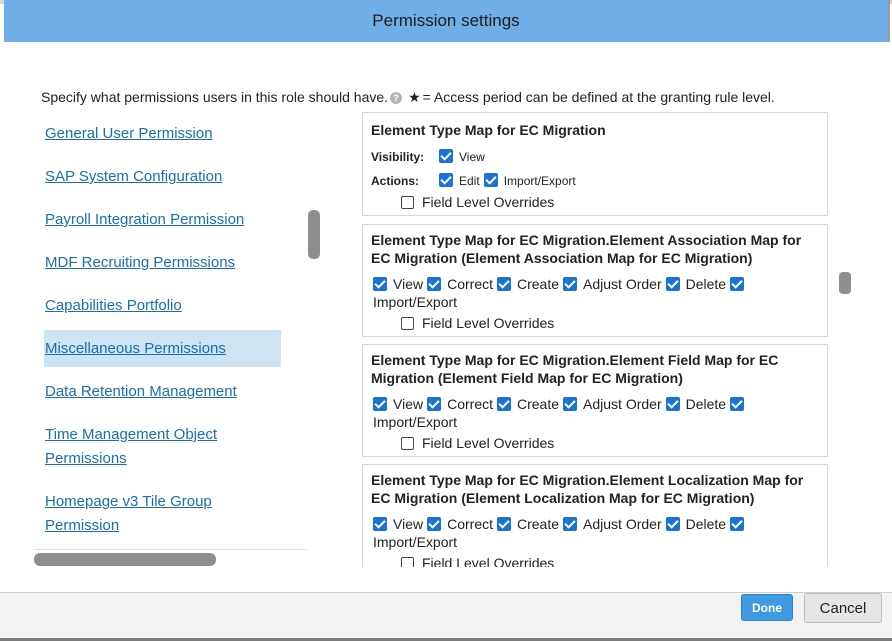 This screenshot has width=892, height=641. Describe the element at coordinates (125, 559) in the screenshot. I see `sidebar-horizontal-scrollbar` at that location.